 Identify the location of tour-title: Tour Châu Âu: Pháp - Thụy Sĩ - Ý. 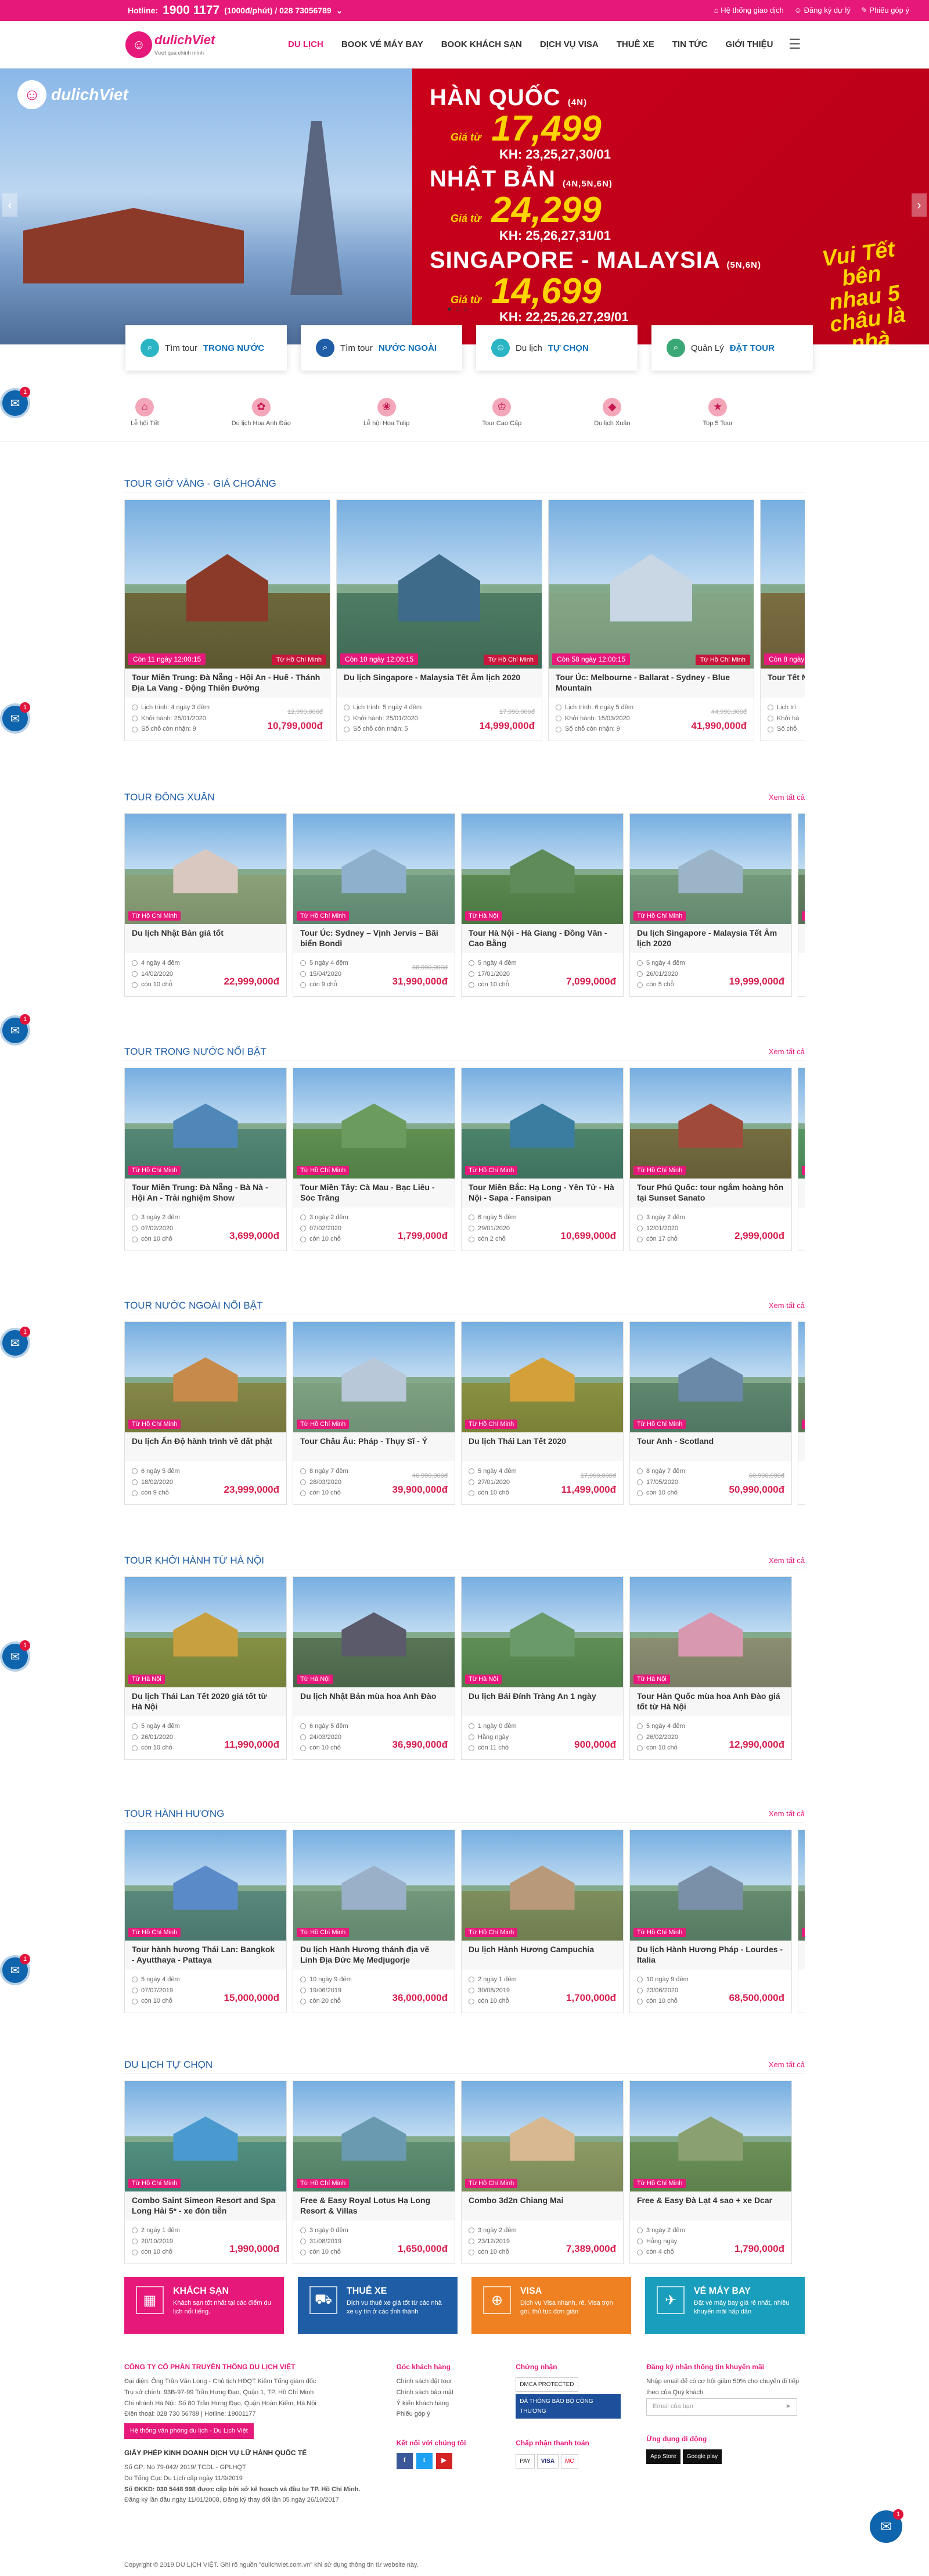
(374, 1446).